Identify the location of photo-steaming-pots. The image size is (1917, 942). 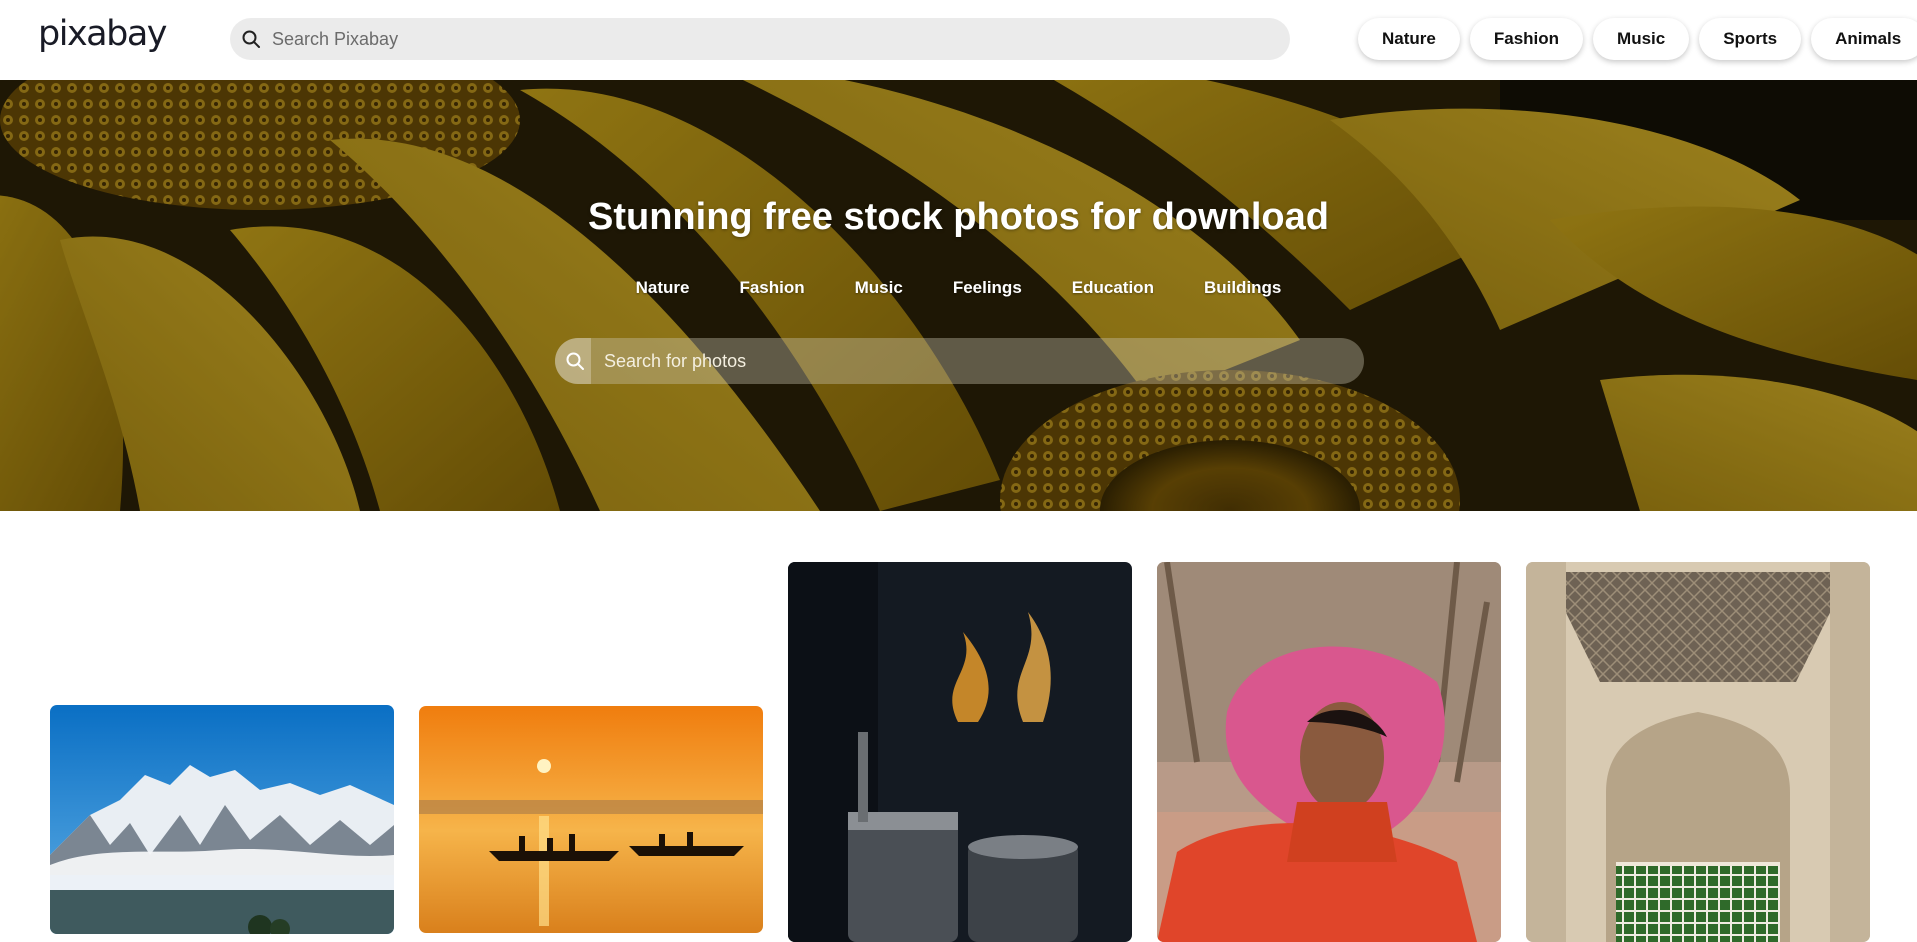
(960, 752).